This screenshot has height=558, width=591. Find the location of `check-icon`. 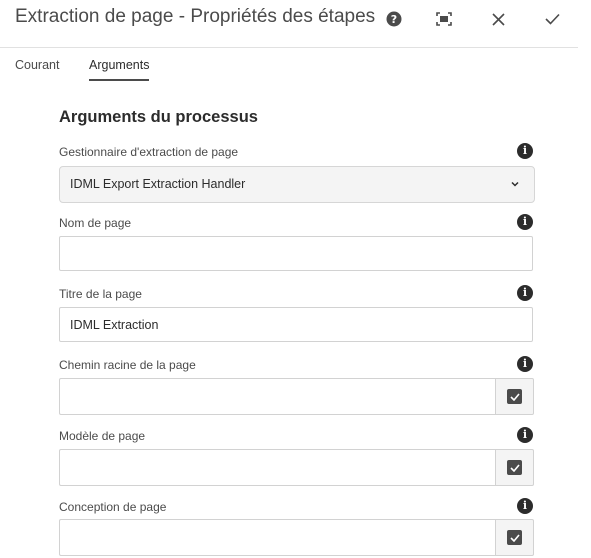

check-icon is located at coordinates (552, 19).